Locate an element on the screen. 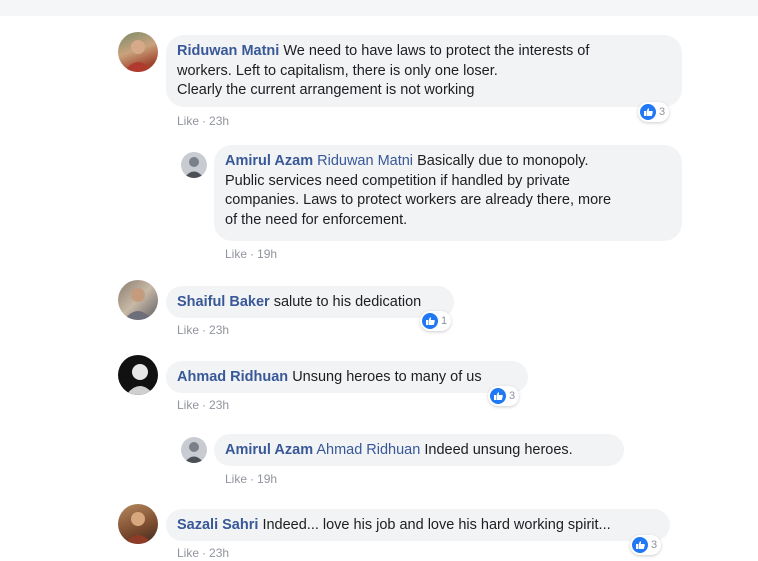  comment-author: Riduwan Matni is located at coordinates (228, 51).